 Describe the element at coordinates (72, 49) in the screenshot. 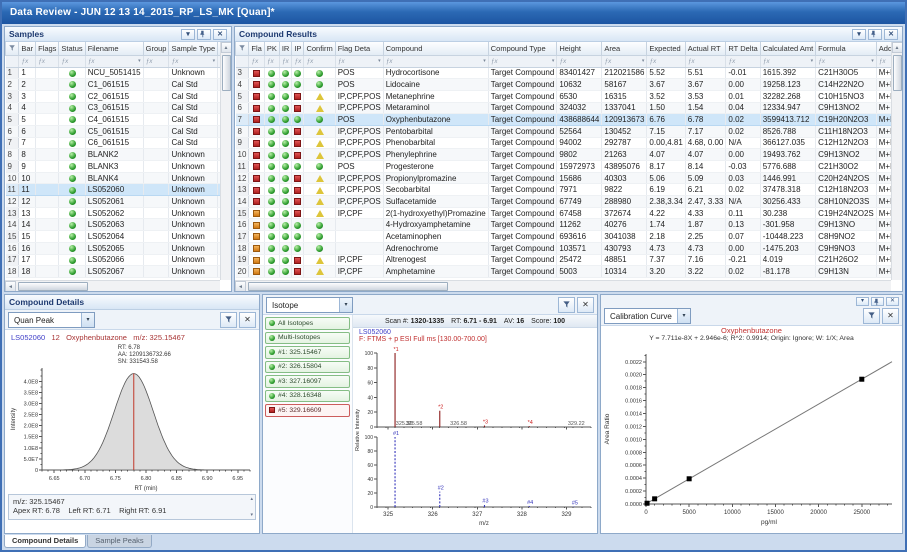

I see `col-header-status: Status` at that location.